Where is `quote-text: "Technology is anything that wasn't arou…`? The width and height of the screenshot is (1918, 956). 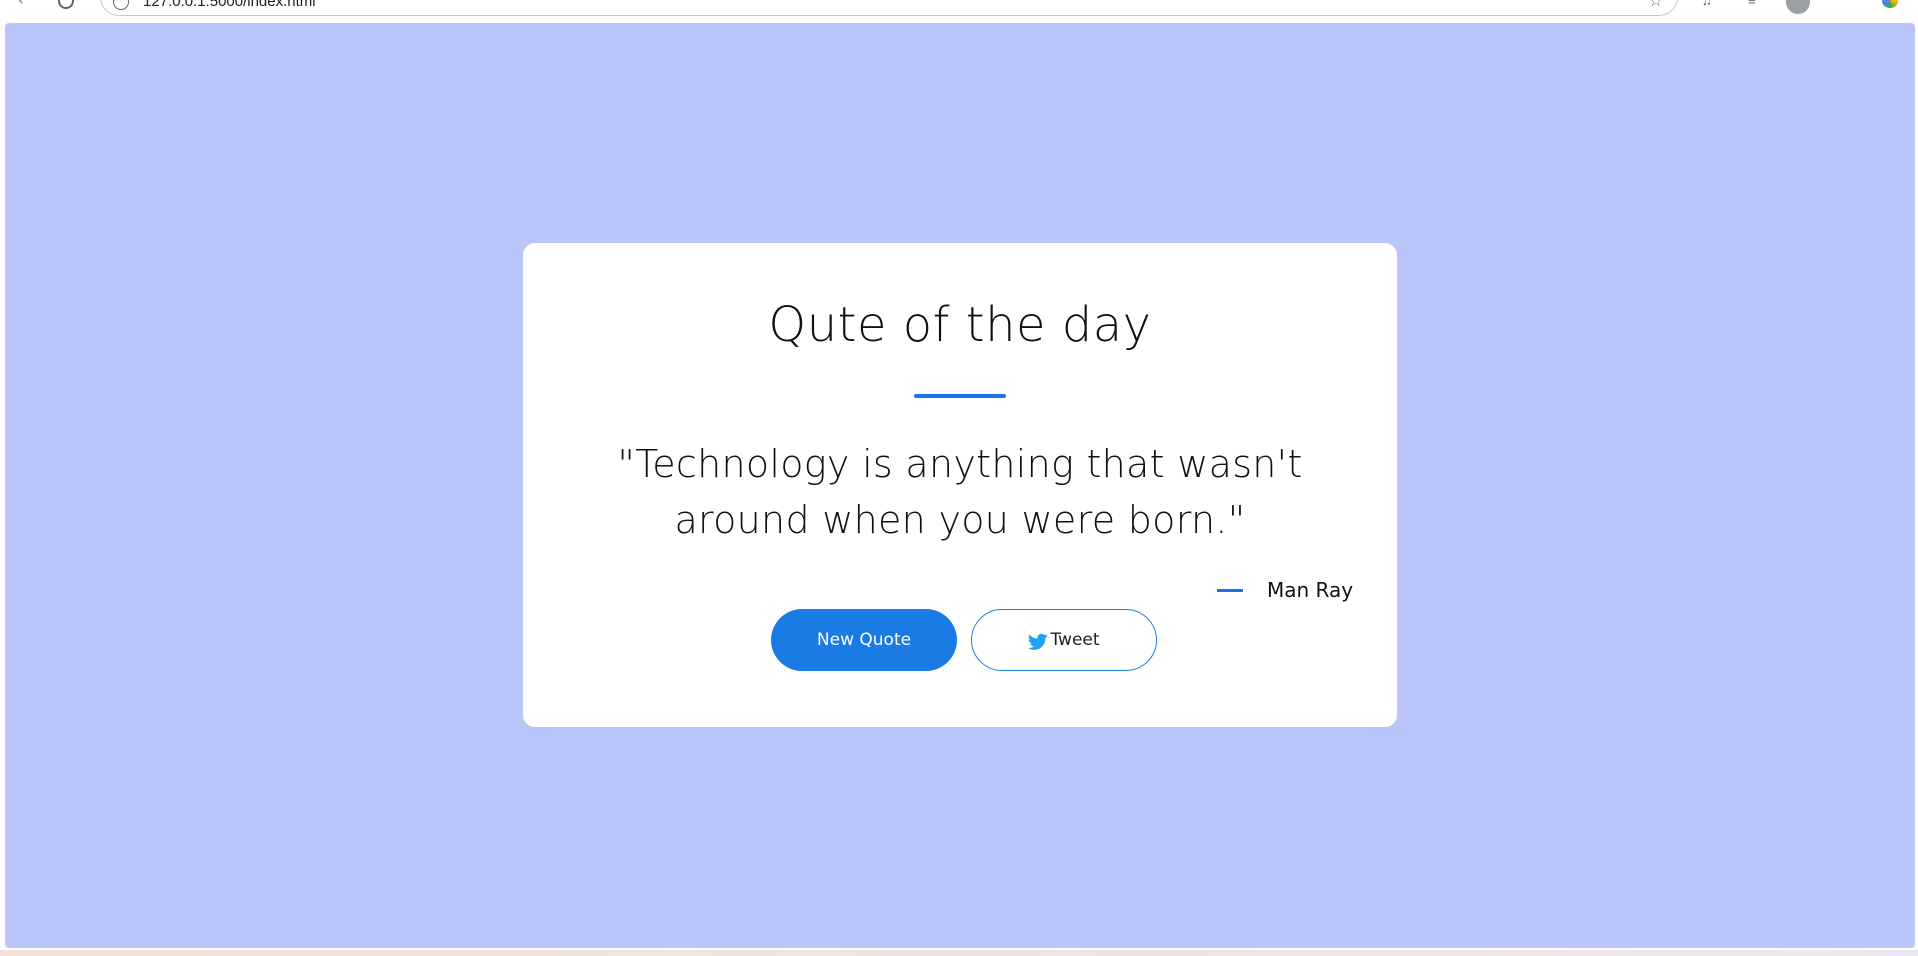 quote-text: "Technology is anything that wasn't arou… is located at coordinates (960, 492).